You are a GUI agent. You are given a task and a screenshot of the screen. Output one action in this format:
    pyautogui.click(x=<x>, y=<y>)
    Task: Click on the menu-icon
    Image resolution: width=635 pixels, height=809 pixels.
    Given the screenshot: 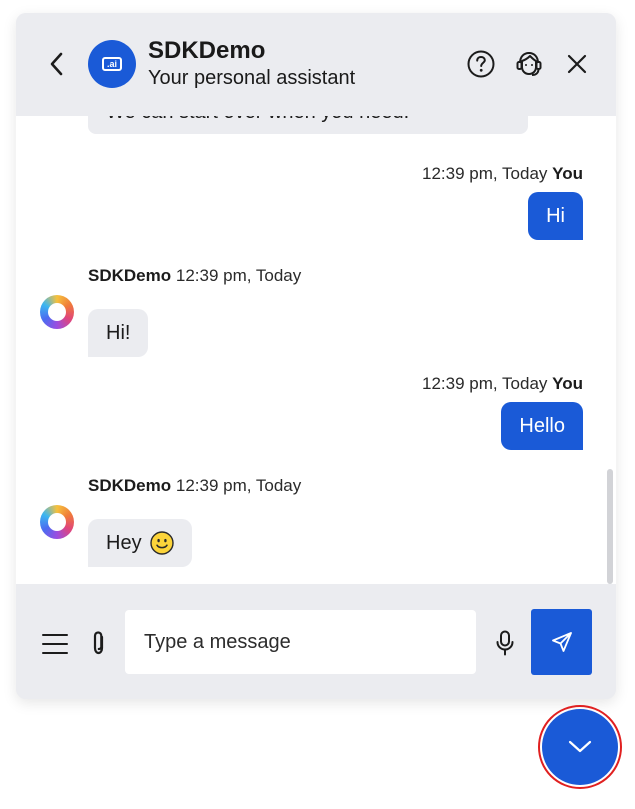 What is the action you would take?
    pyautogui.click(x=55, y=644)
    